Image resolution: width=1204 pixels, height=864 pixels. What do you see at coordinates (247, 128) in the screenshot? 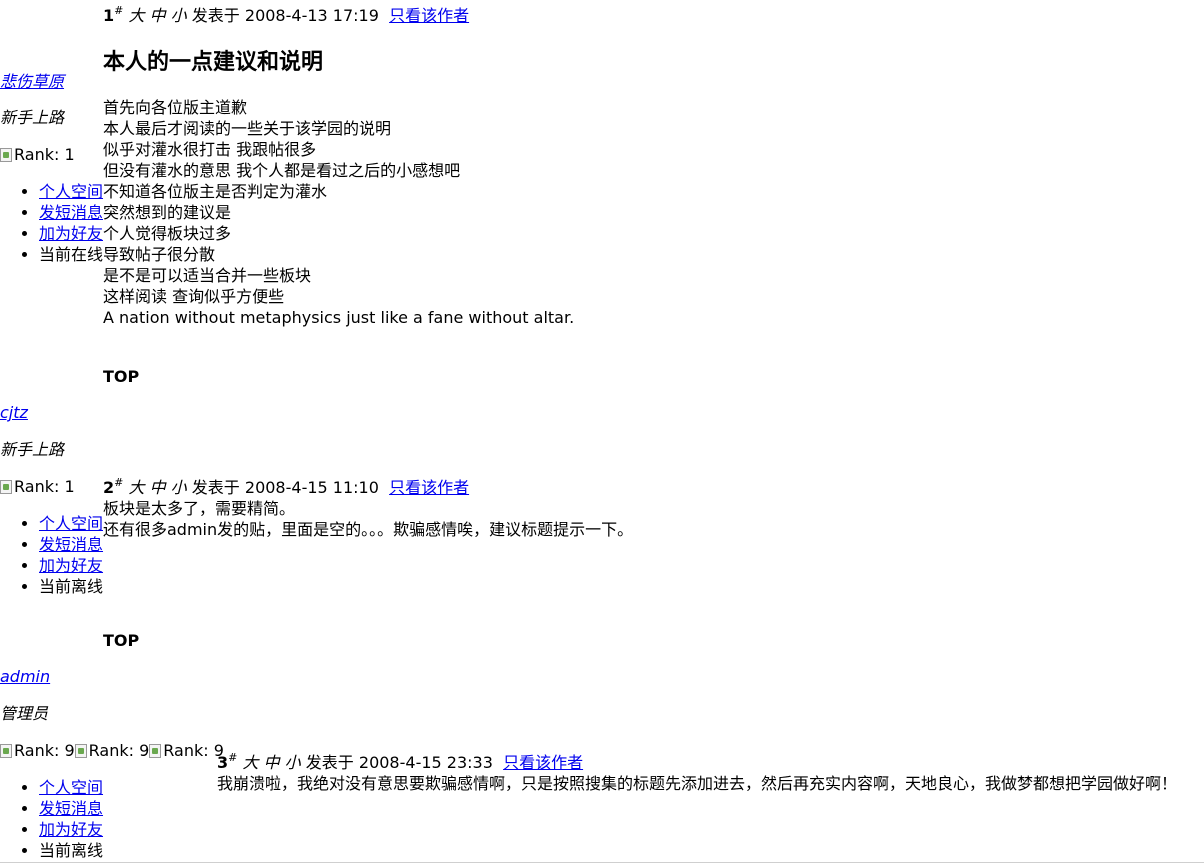
I see `post-line: 本人最后才阅读的一些关于该学园的说明` at bounding box center [247, 128].